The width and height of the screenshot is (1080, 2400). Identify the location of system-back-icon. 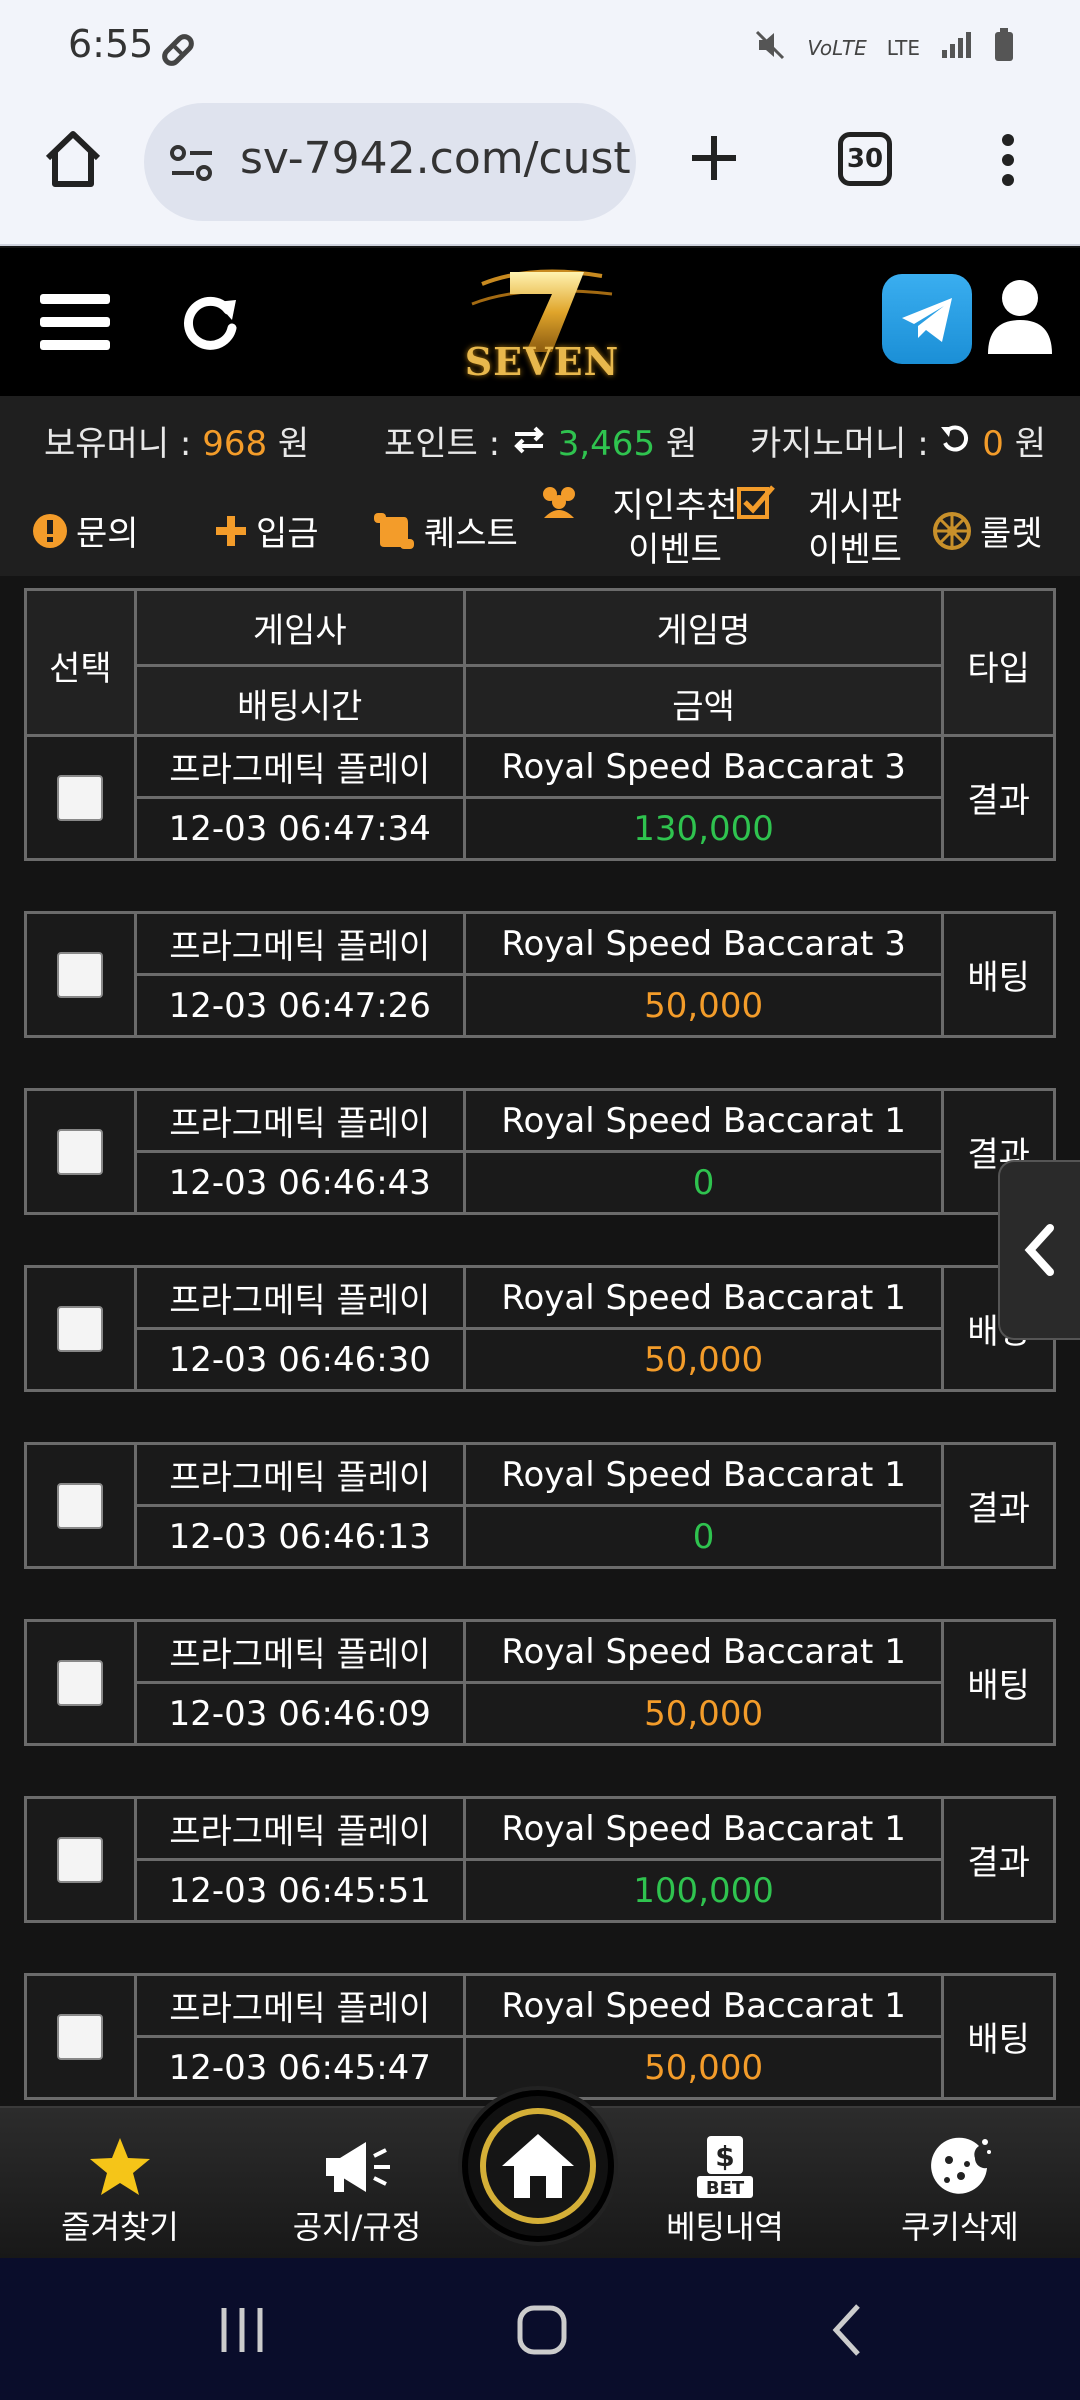
(848, 2330).